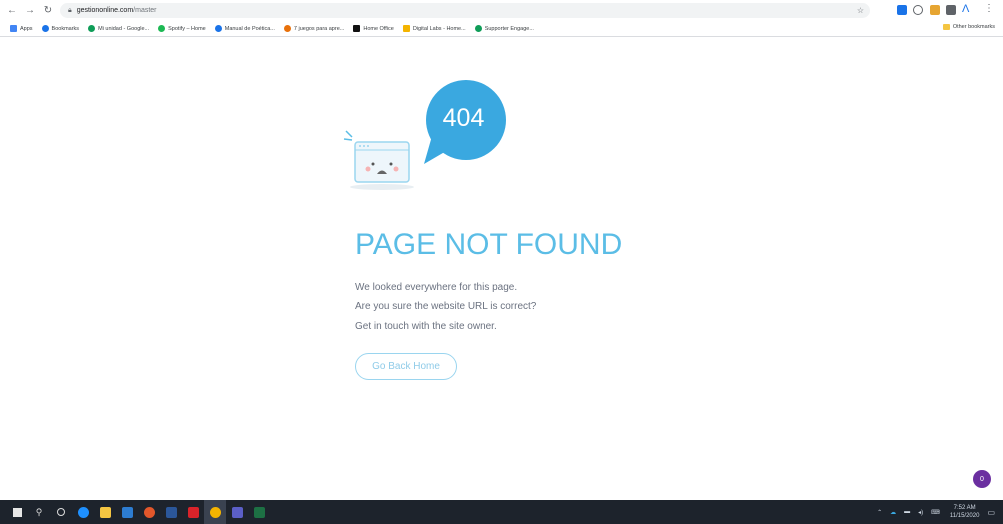 This screenshot has height=524, width=1003. What do you see at coordinates (30, 11) in the screenshot?
I see `forward-arrow-icon: →` at bounding box center [30, 11].